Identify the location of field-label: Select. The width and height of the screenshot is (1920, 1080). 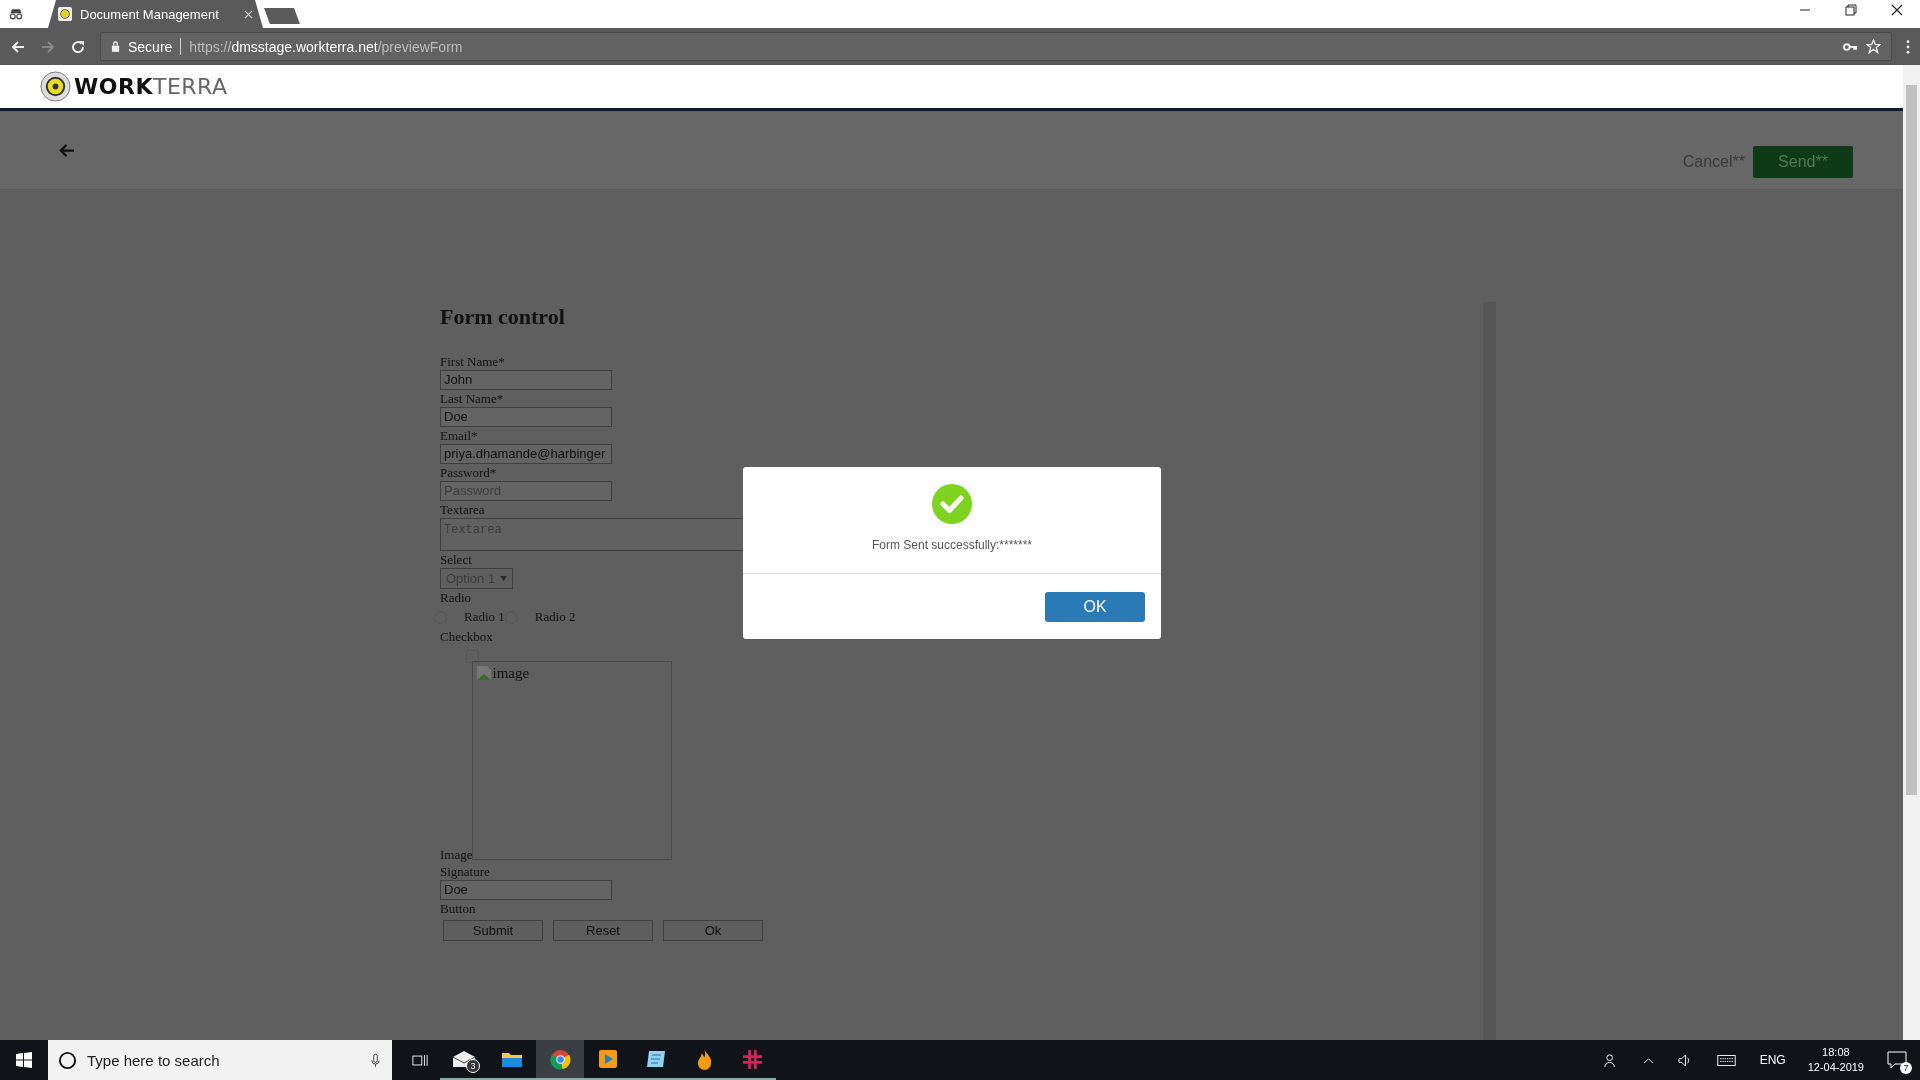
(456, 559).